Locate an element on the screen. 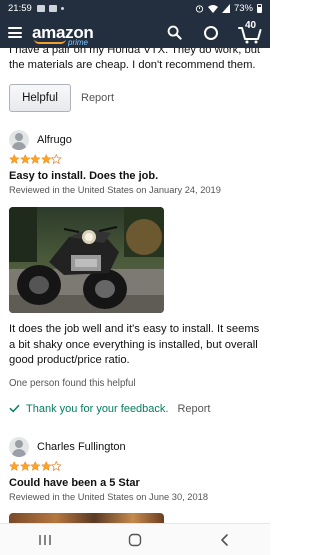 This screenshot has height=555, width=320. amazon-prime-logo: amazon prime is located at coordinates (63, 35).